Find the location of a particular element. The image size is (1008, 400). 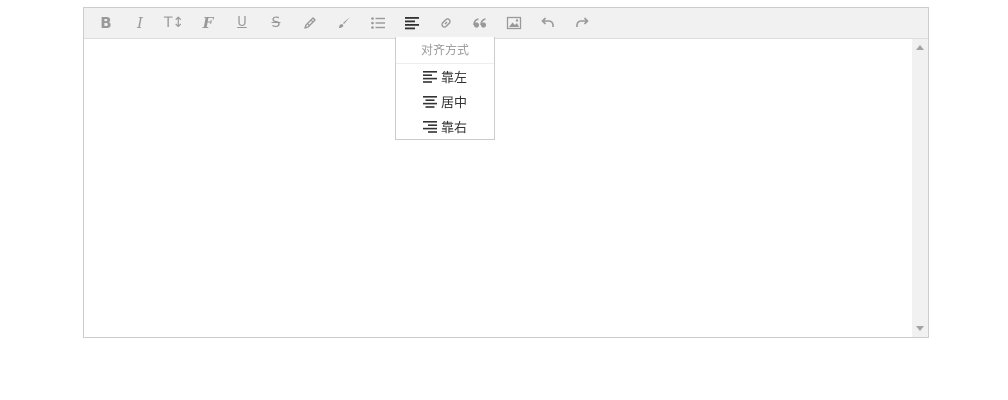

vertical-scrollbar is located at coordinates (920, 188).